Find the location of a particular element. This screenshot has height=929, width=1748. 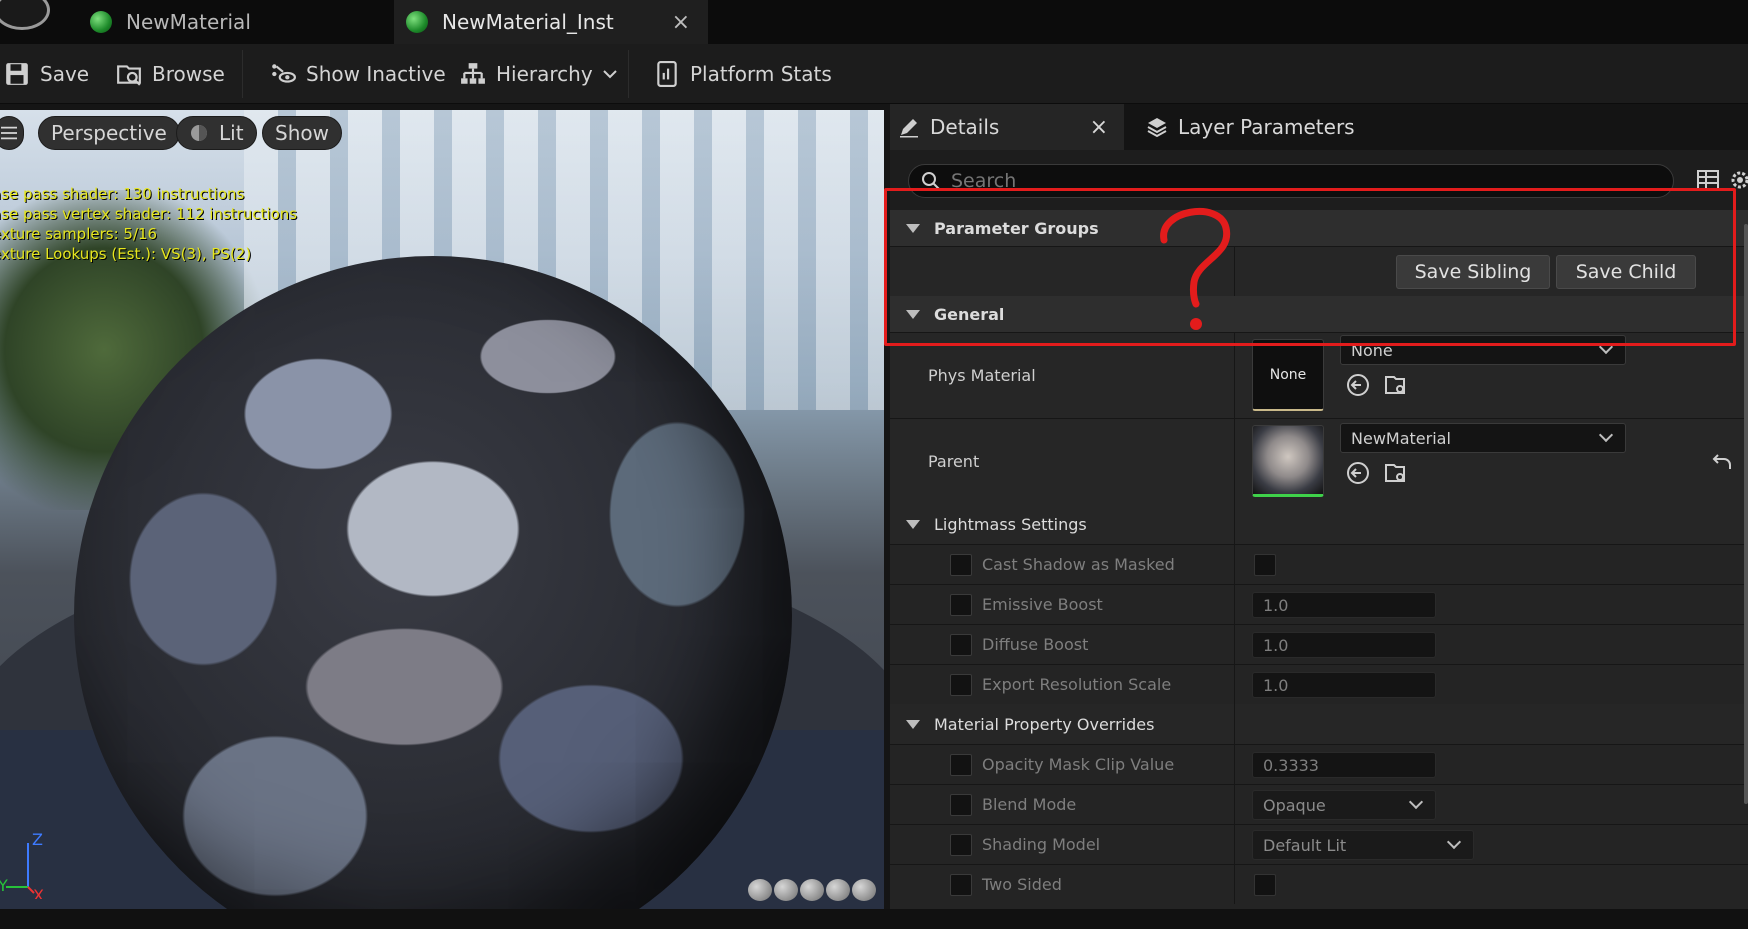

browse-label: Browse is located at coordinates (188, 74).